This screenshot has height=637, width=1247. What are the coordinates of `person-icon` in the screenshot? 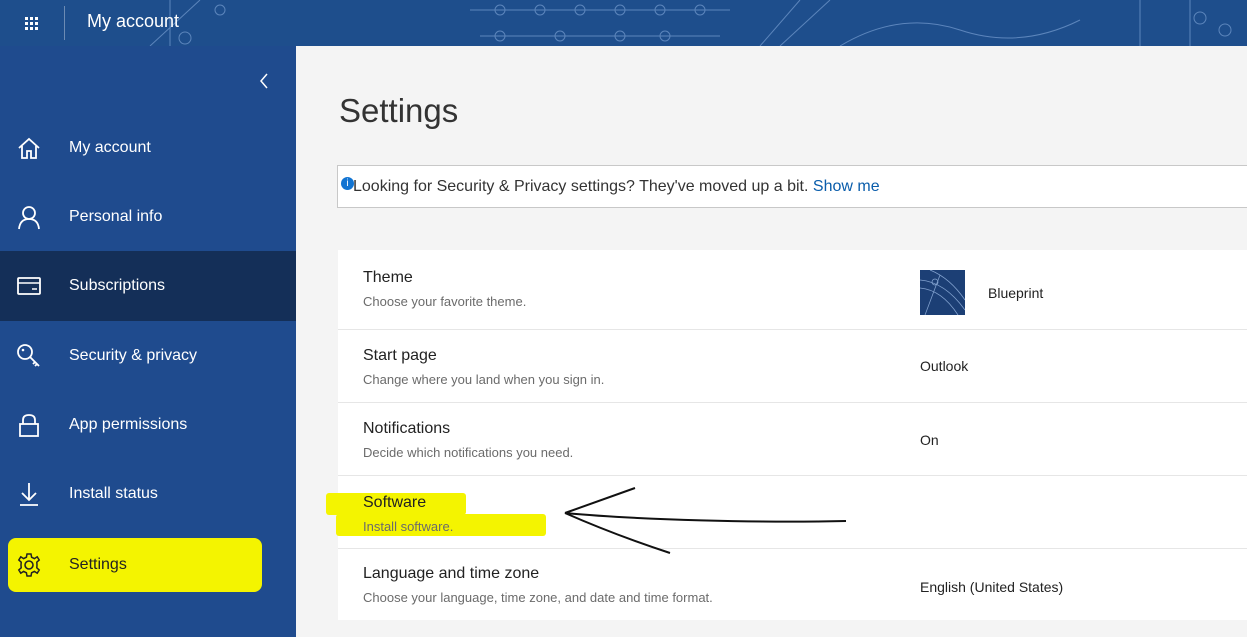 It's located at (29, 218).